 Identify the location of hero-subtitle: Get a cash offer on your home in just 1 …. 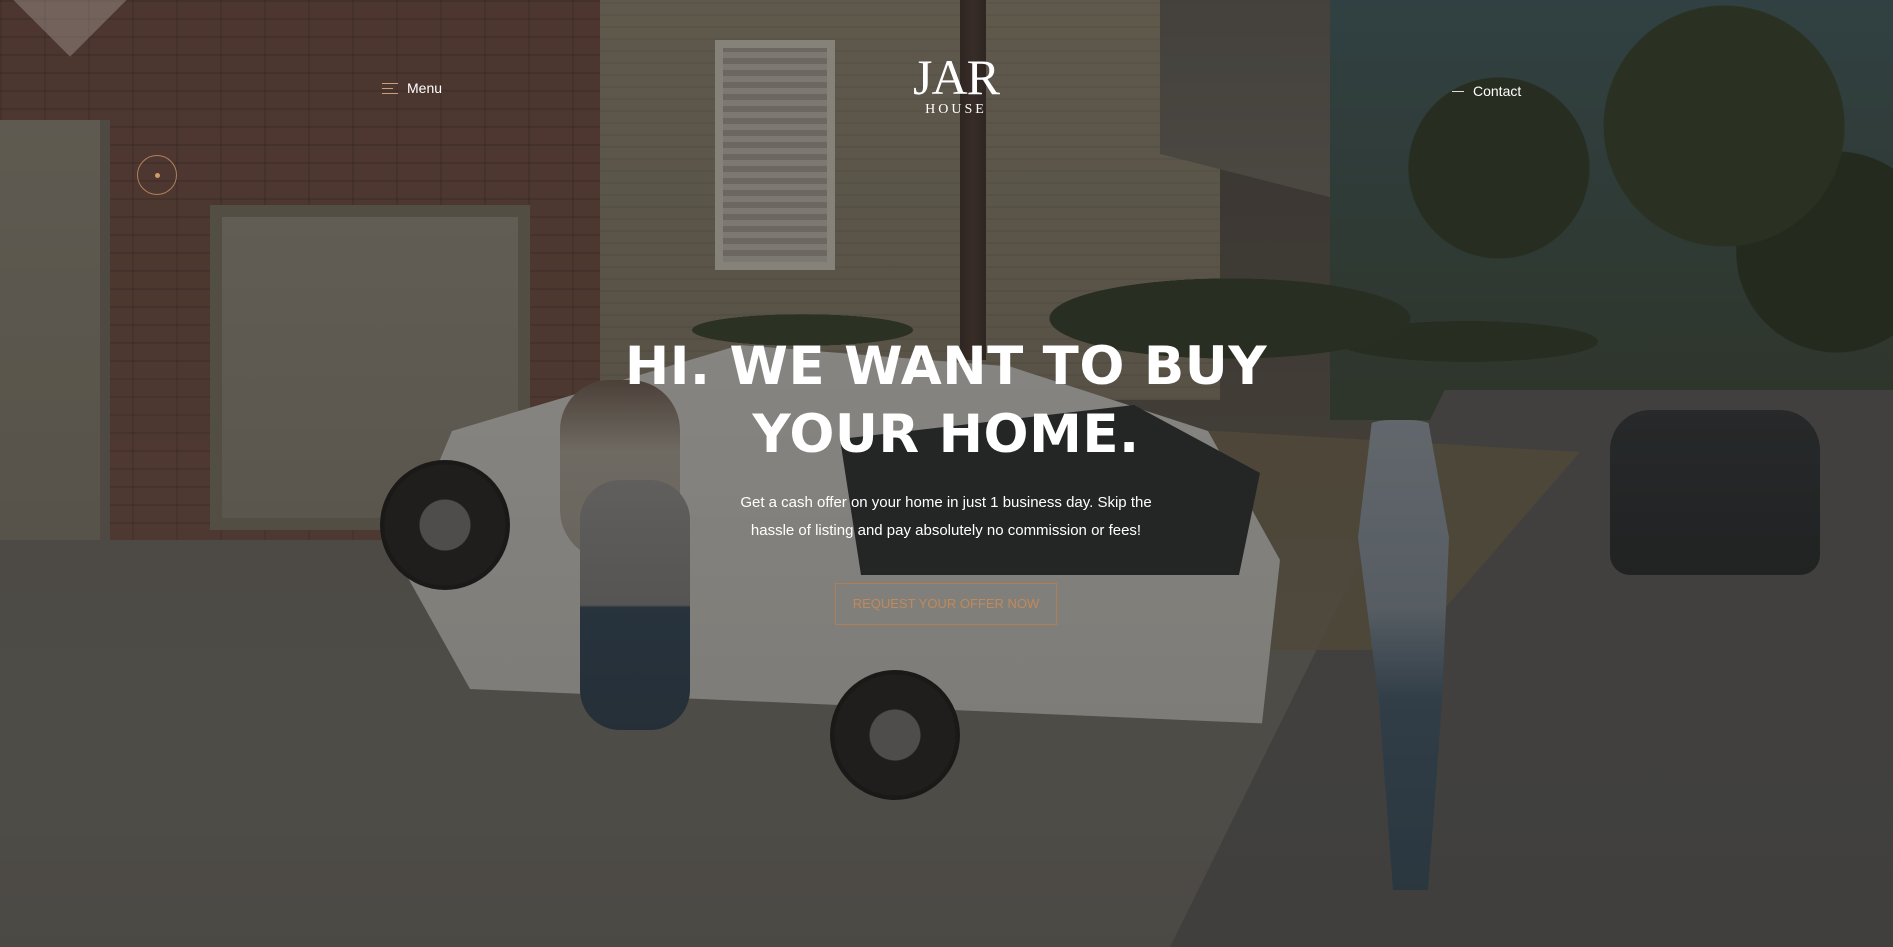
(946, 516).